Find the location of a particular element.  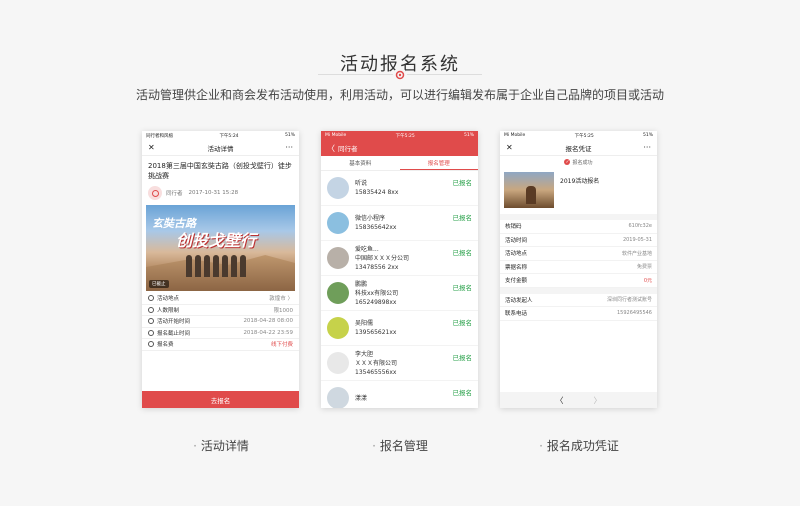

list-item: 吴阳儒 139565621xx 已报名 is located at coordinates (399, 328).